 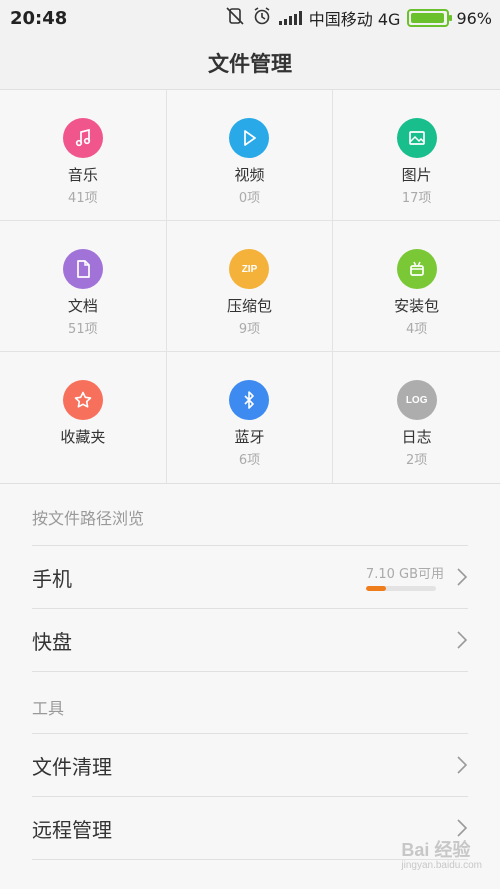 What do you see at coordinates (52, 578) in the screenshot?
I see `row-phone-label: 手机` at bounding box center [52, 578].